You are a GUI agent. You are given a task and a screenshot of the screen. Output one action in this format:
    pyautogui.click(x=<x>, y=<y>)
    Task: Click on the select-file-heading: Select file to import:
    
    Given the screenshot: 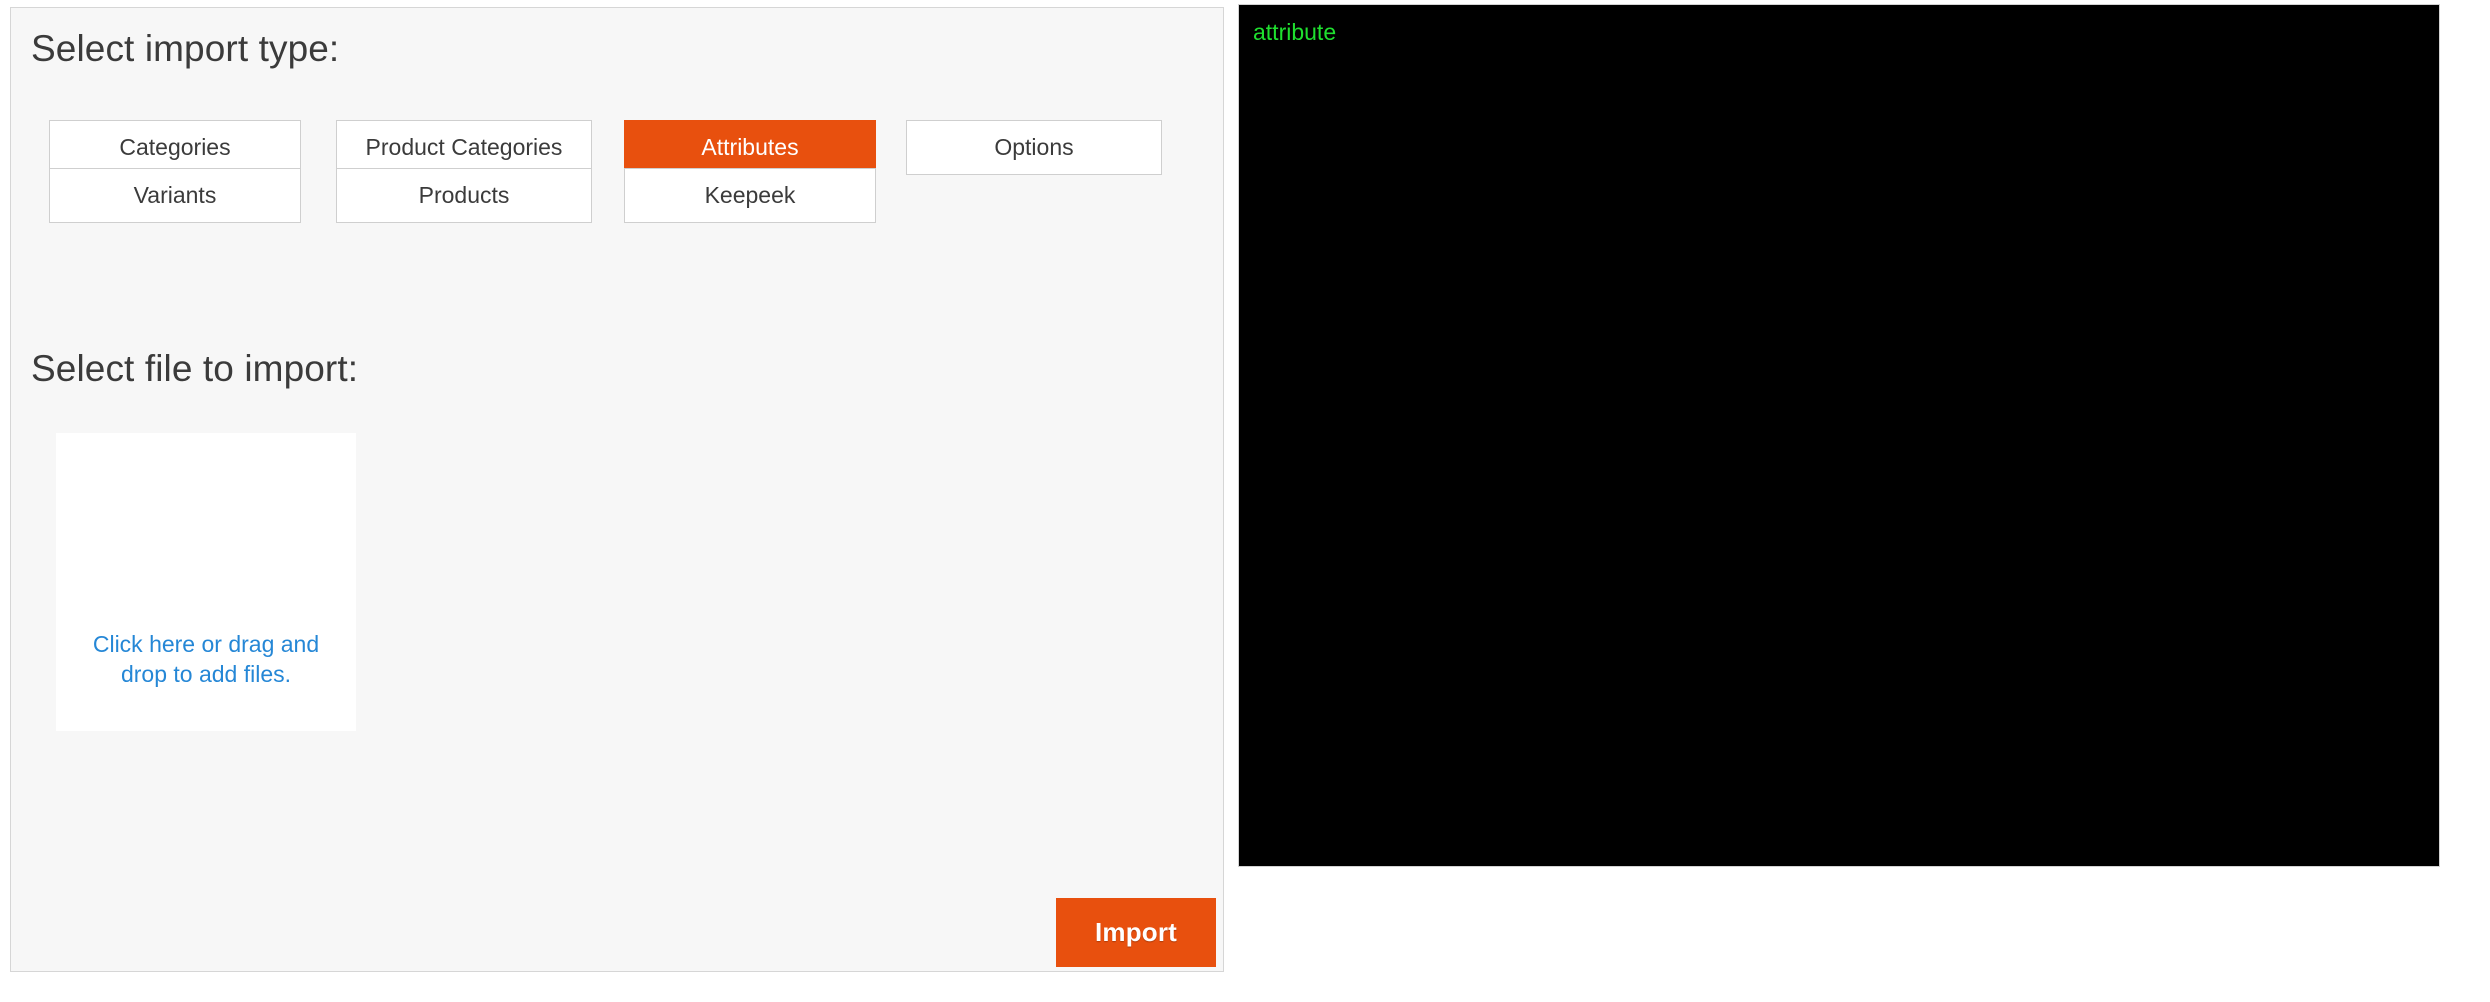 What is the action you would take?
    pyautogui.click(x=195, y=368)
    